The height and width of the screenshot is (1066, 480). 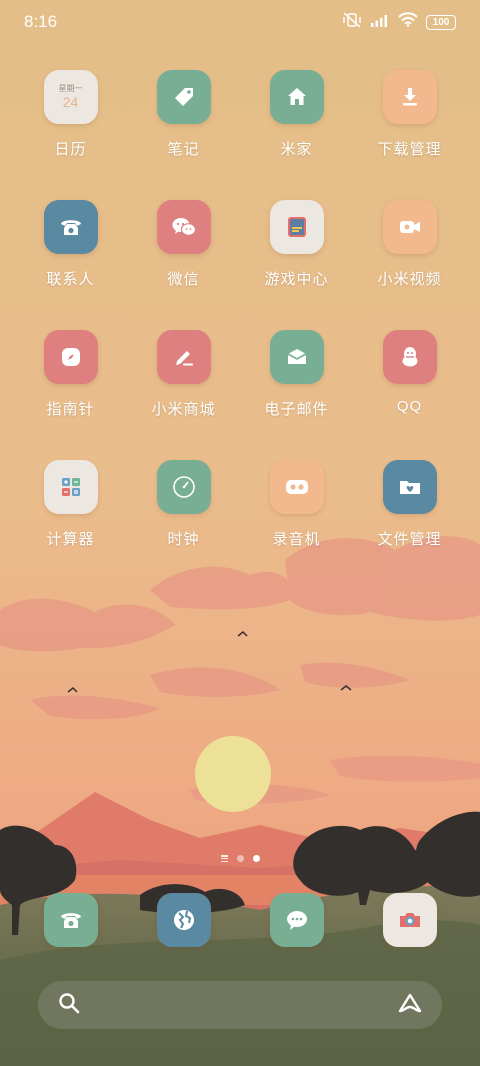 I want to click on app-label: 计算器, so click(x=70, y=539).